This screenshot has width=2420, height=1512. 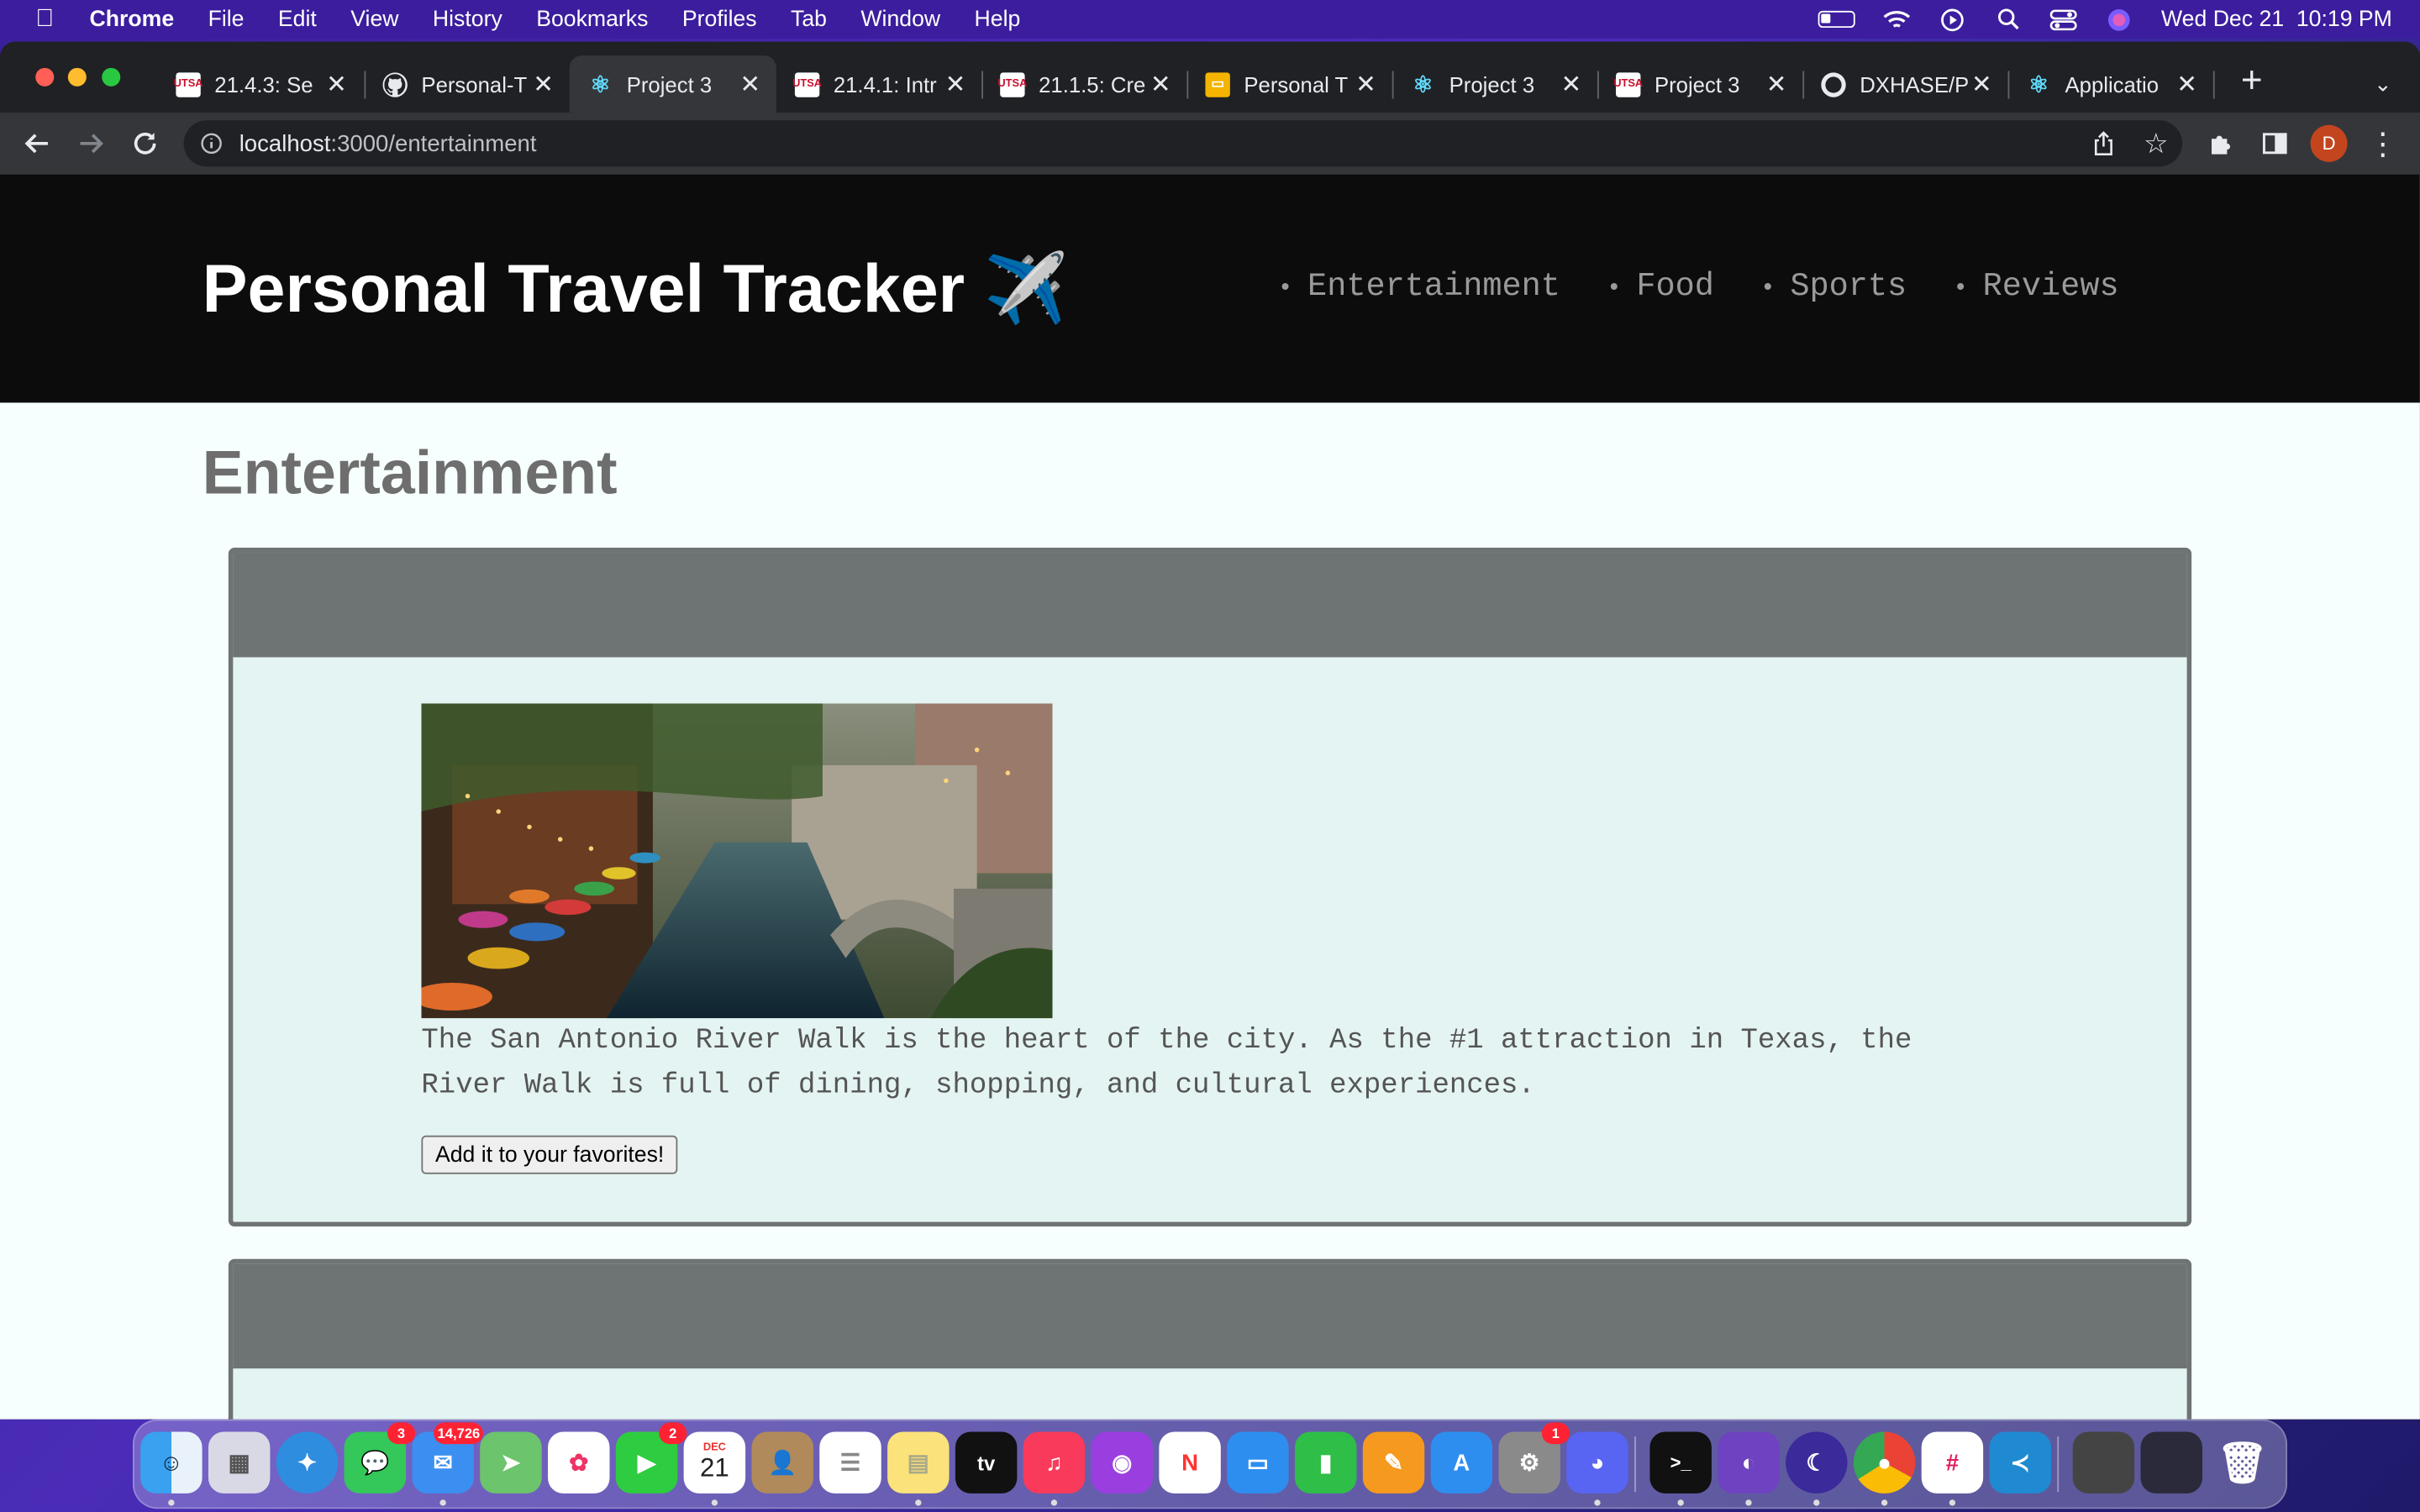 I want to click on apple-tv-label: tv, so click(x=987, y=1462).